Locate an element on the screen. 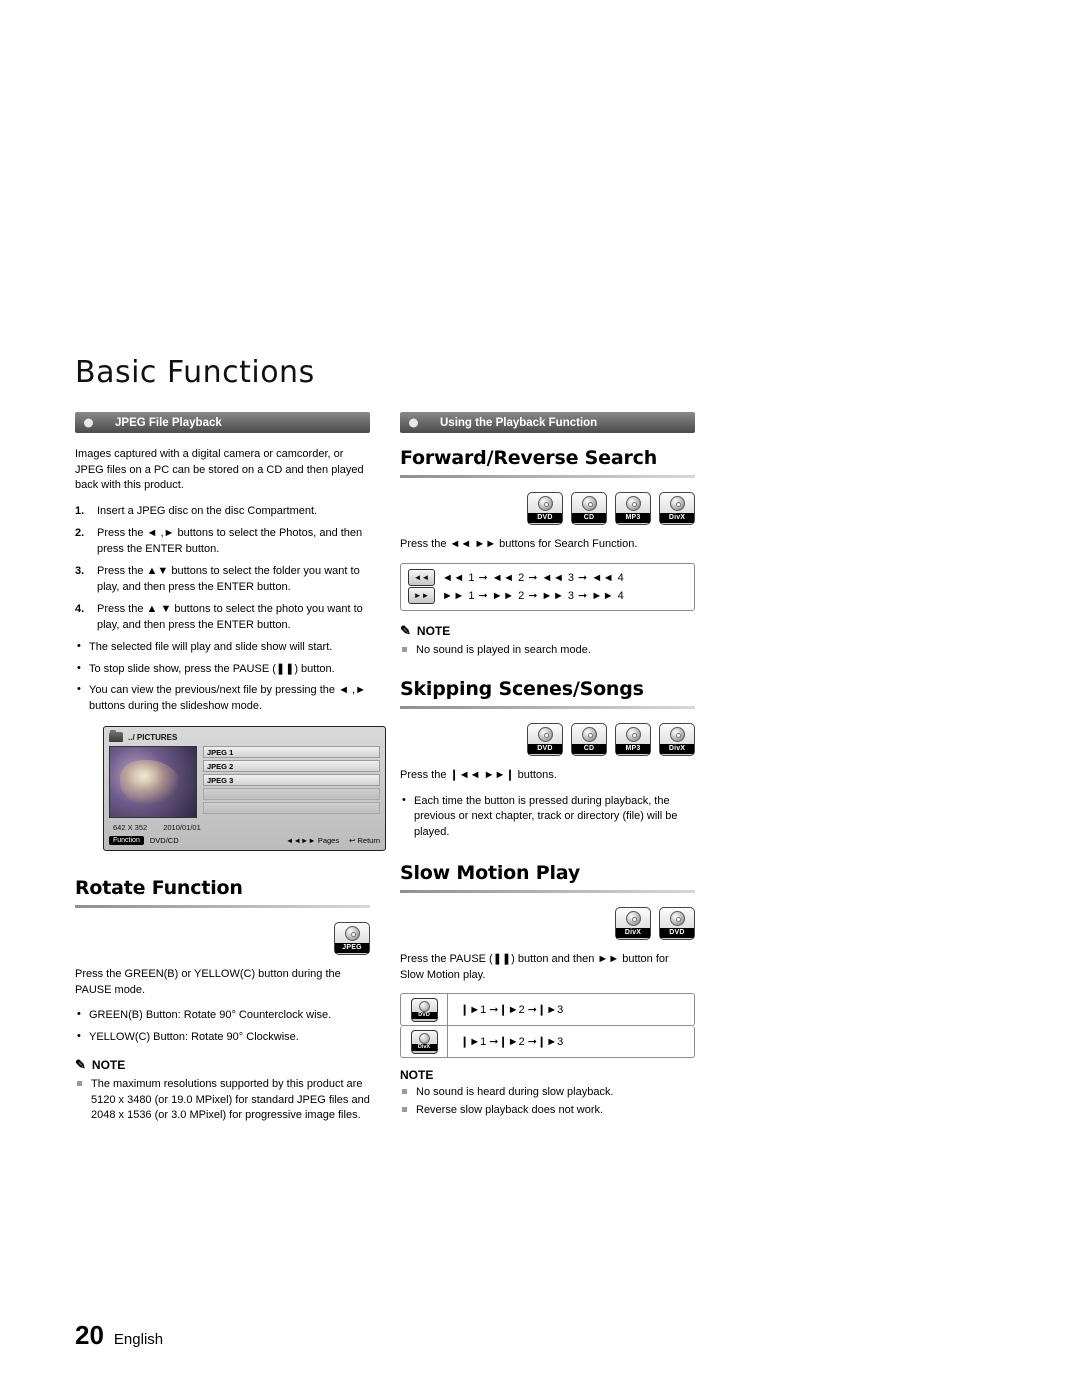 The width and height of the screenshot is (1080, 1397). image-resolution: 642 X 352 is located at coordinates (130, 827).